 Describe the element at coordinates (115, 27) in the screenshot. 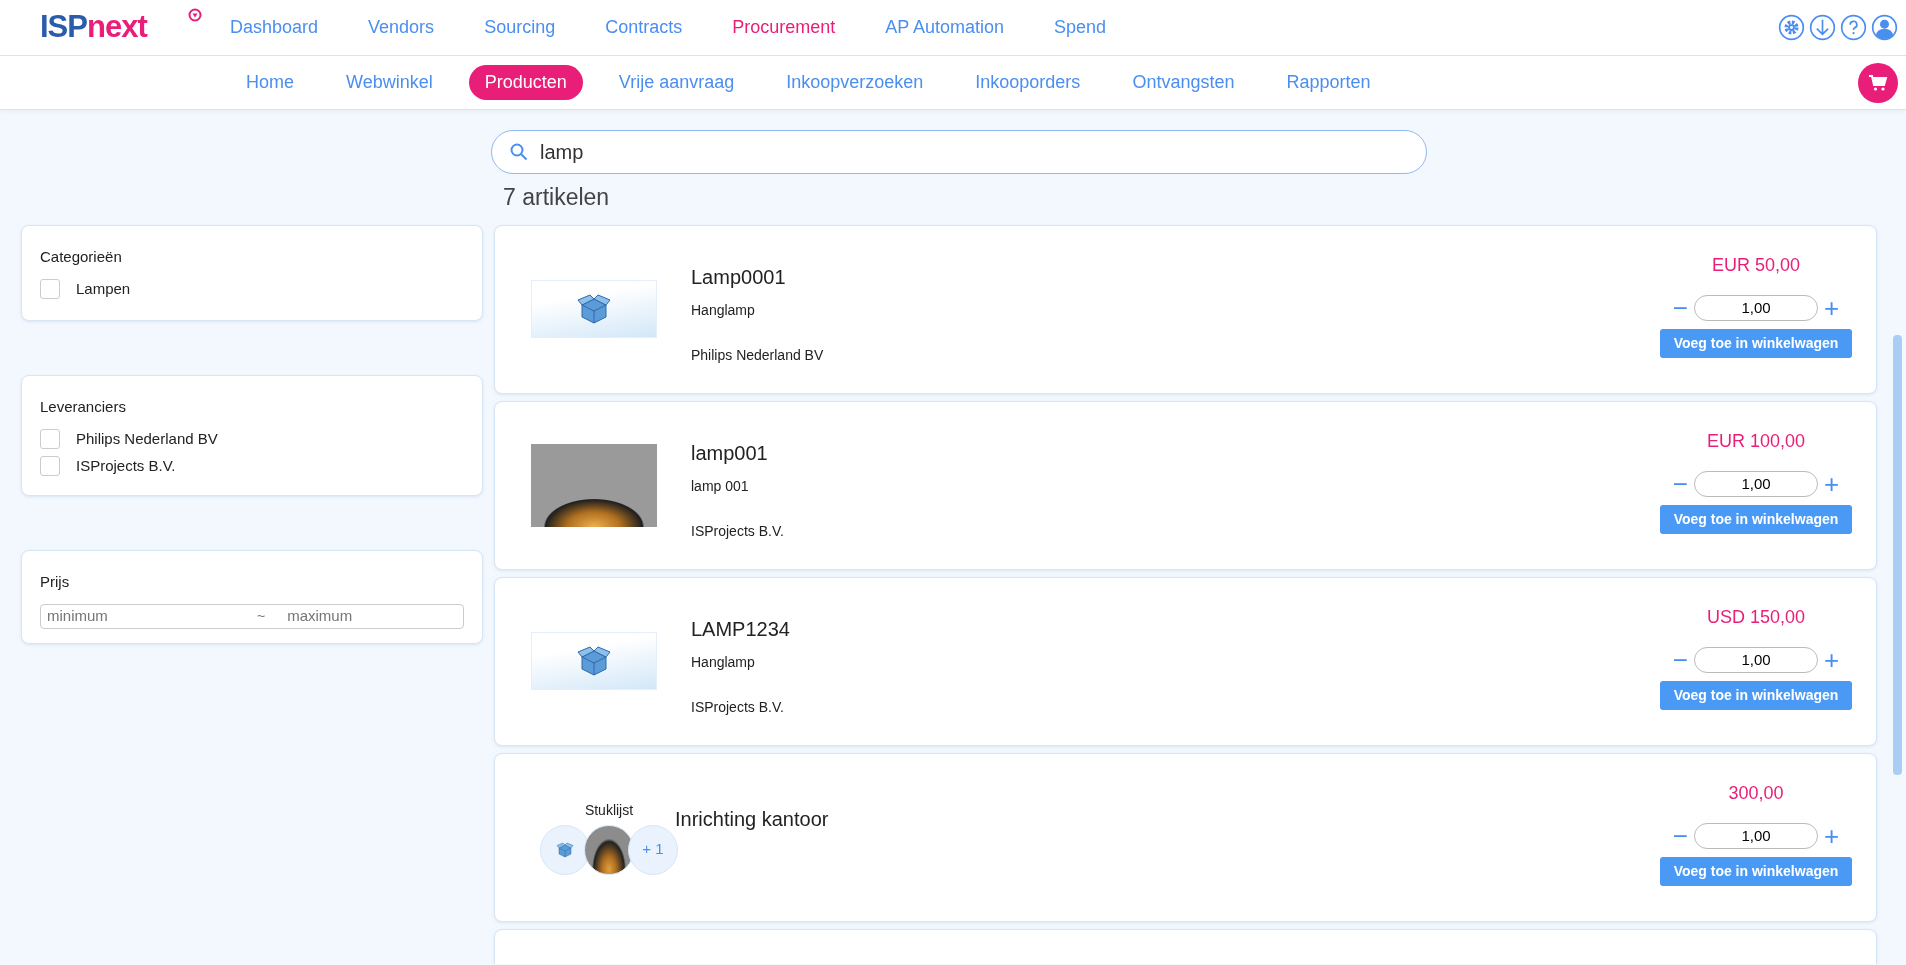

I see `logo: ISPnext` at that location.